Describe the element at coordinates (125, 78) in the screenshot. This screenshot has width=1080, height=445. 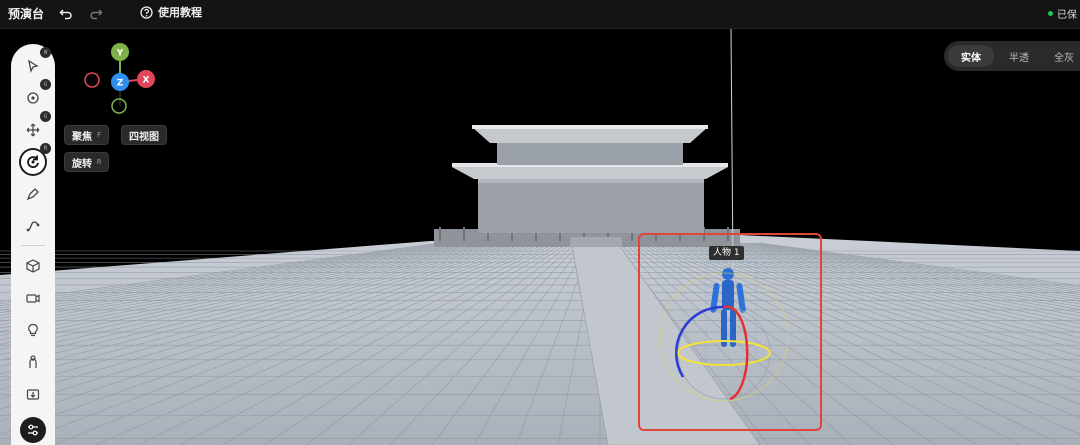
I see `axis-gizmo: Y X Z` at that location.